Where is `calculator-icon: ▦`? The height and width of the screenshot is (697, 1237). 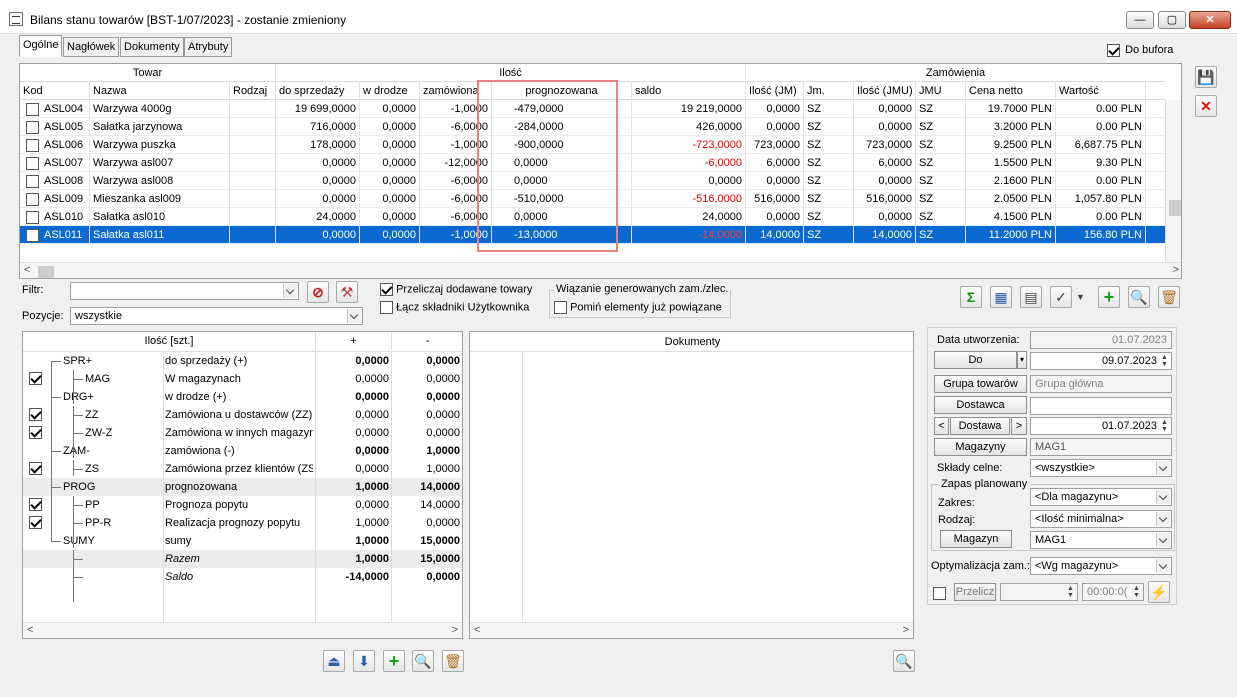
calculator-icon: ▦ is located at coordinates (1001, 297).